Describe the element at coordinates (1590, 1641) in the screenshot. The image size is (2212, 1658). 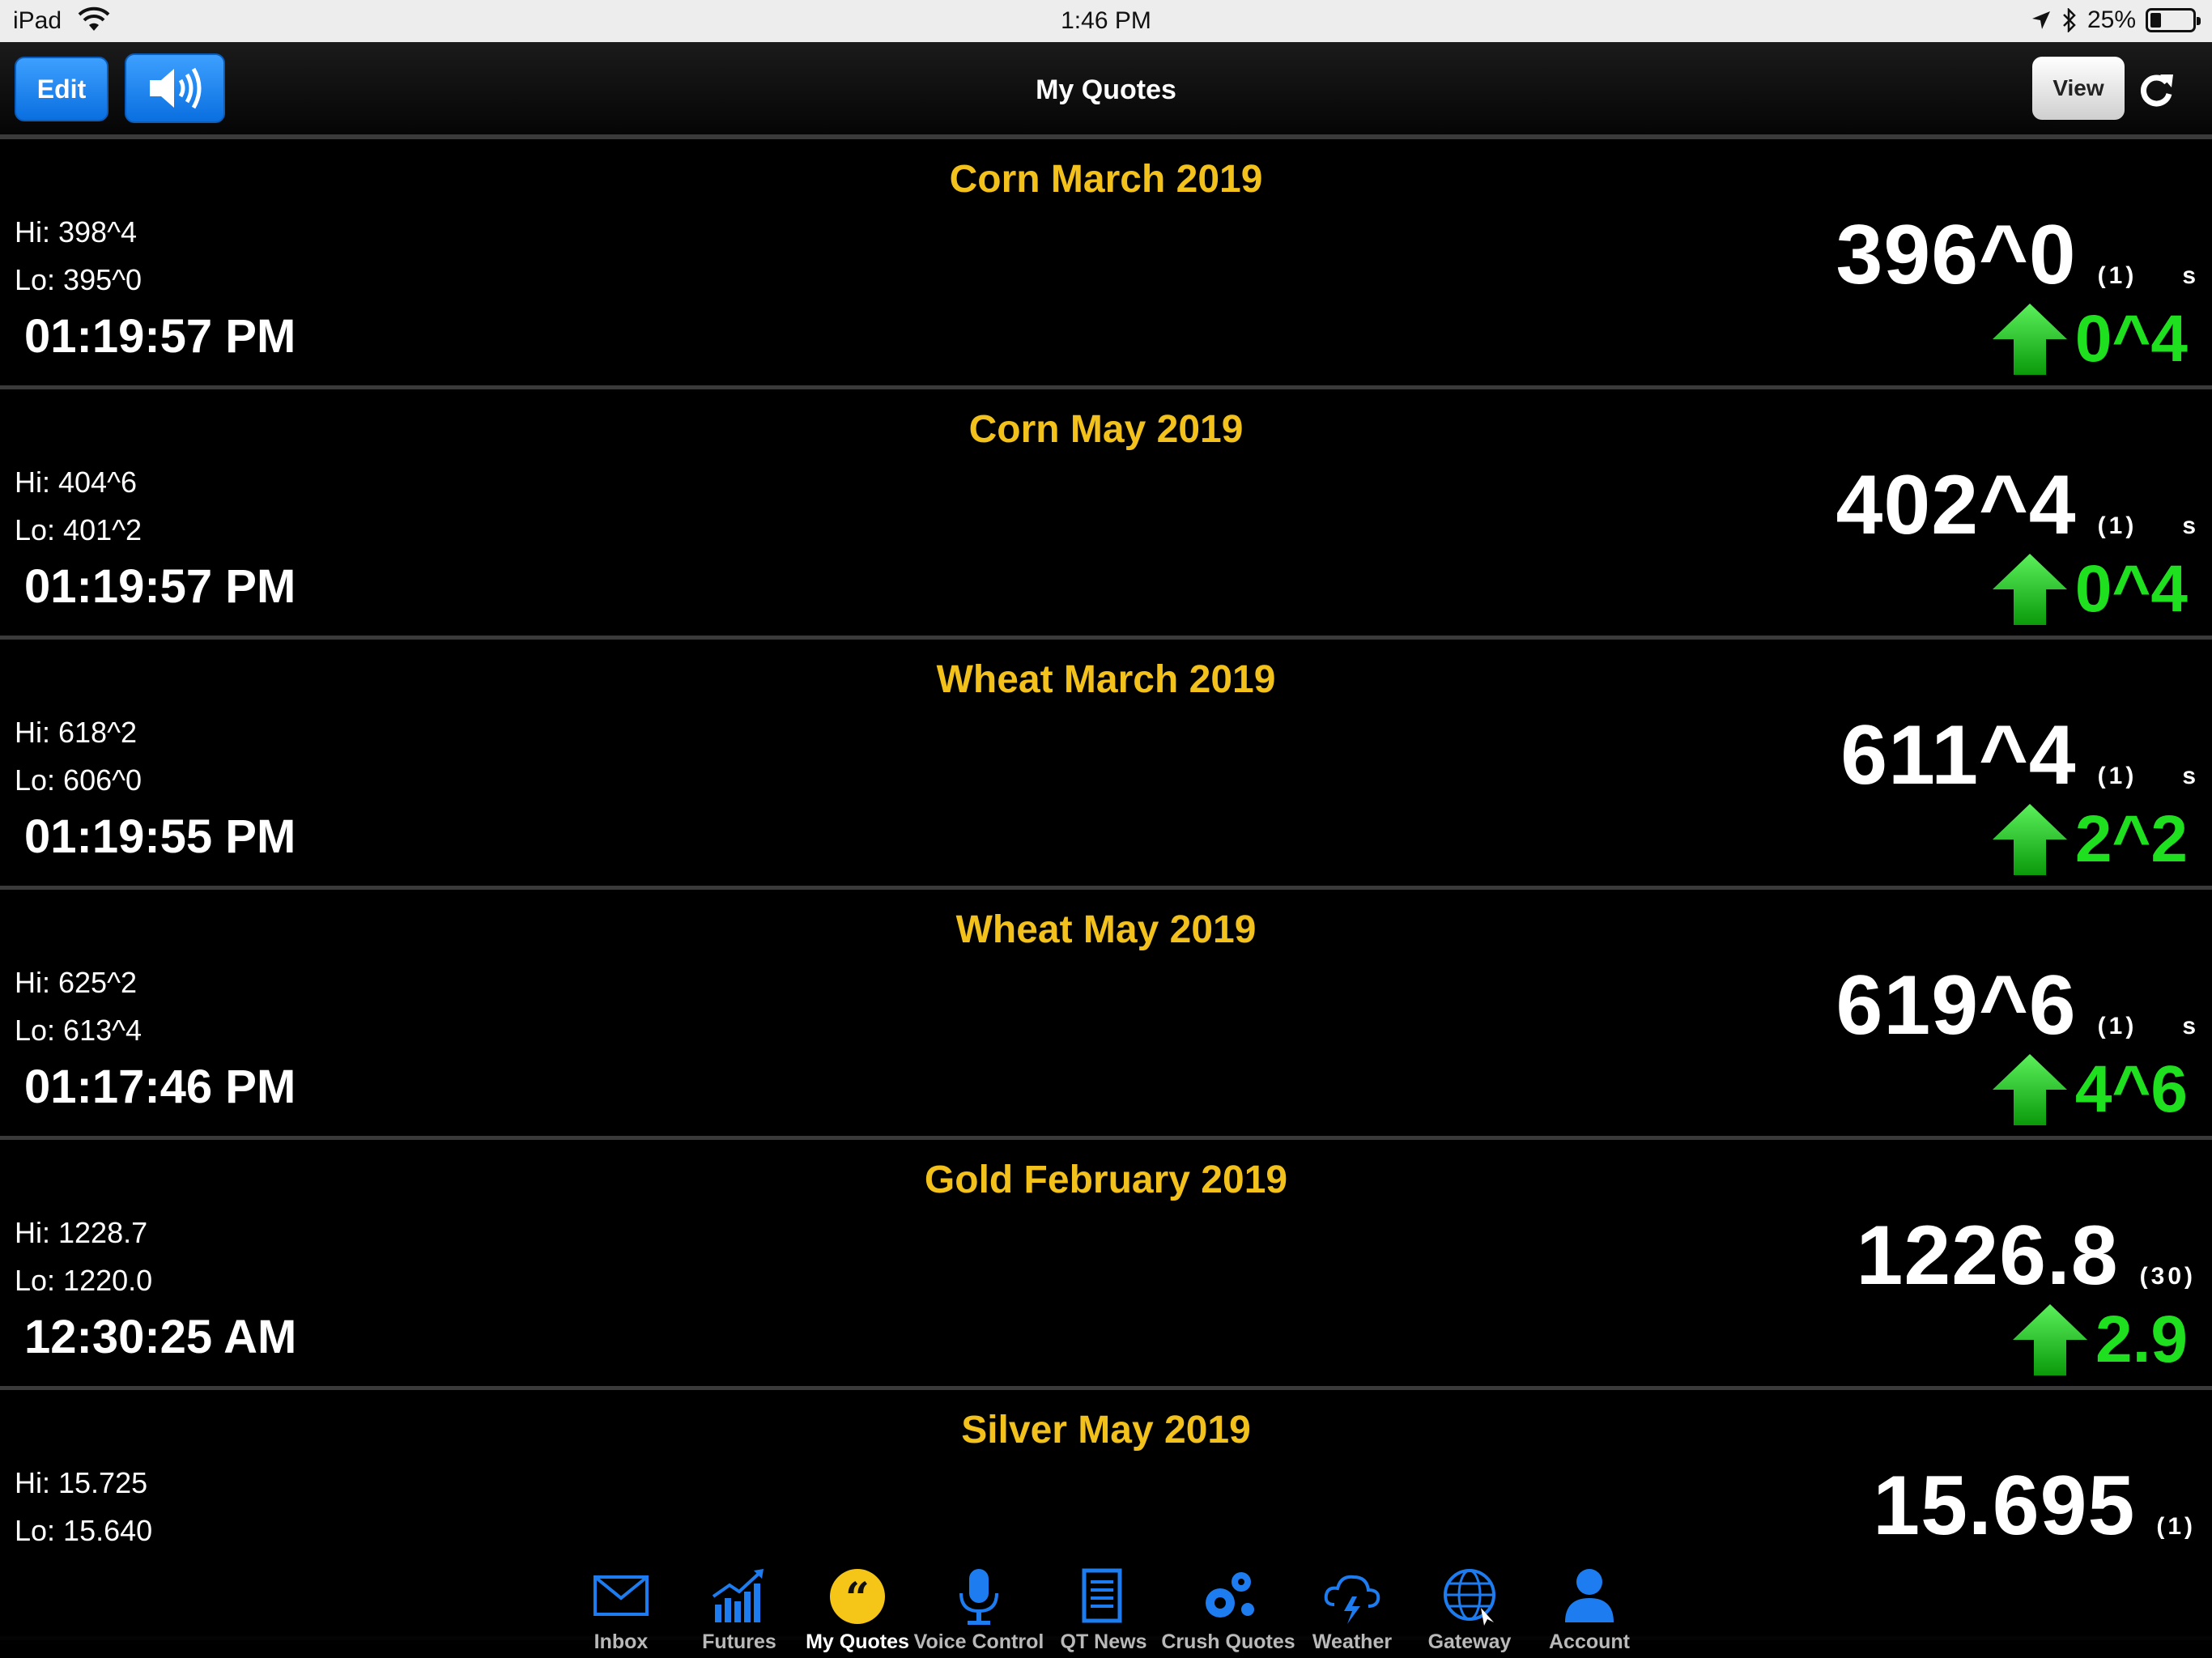
I see `tab-label: Account` at that location.